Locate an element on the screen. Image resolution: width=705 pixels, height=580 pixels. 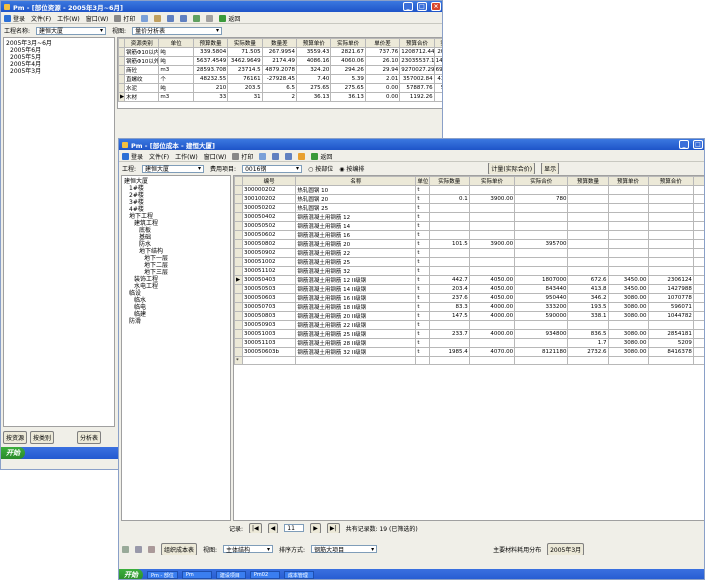
table-cell: 29.94 is located at coordinates (382, 70).